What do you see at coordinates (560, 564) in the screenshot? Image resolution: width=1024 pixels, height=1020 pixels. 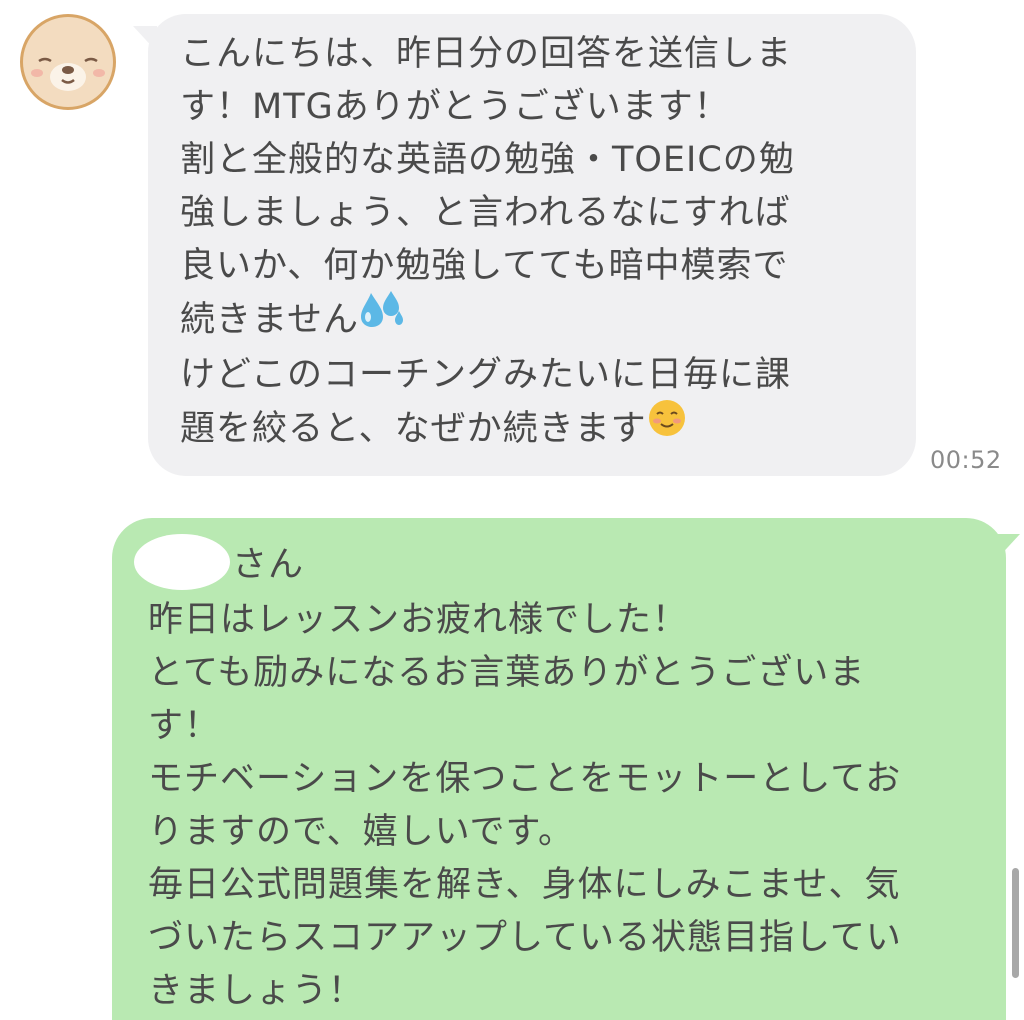 I see `greeting-line: さん` at bounding box center [560, 564].